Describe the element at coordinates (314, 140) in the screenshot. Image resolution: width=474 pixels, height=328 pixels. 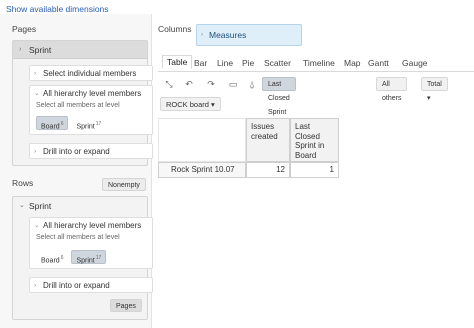
I see `col-header-last-closed-sprint: Last Closed Sprint in Board` at that location.